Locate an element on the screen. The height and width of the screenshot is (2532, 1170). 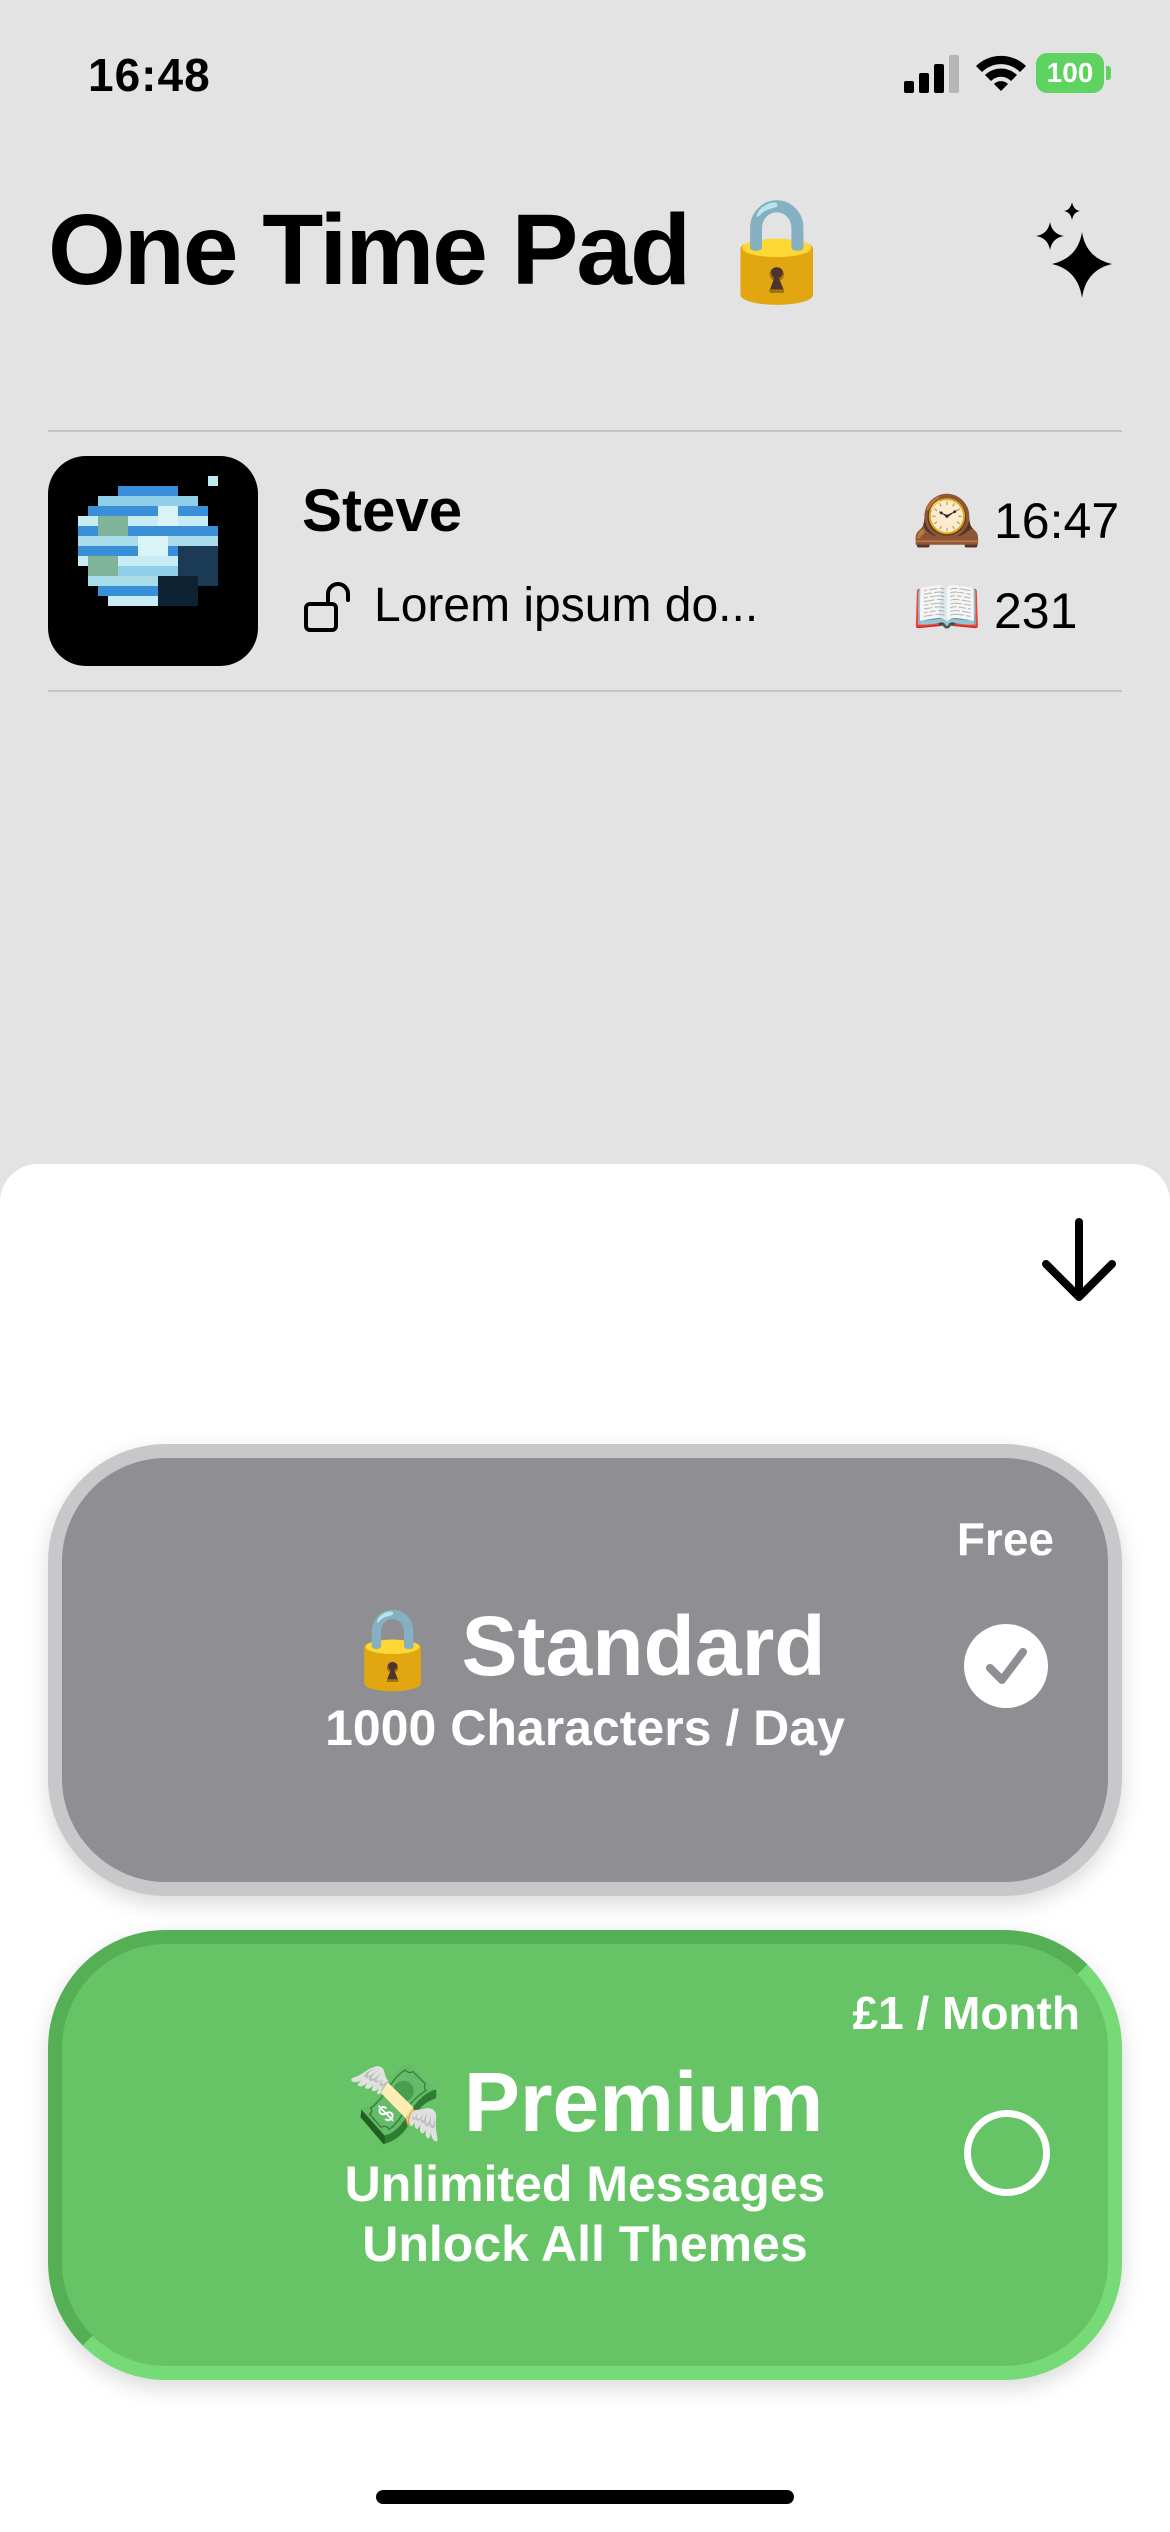
wifi-icon is located at coordinates (1001, 73).